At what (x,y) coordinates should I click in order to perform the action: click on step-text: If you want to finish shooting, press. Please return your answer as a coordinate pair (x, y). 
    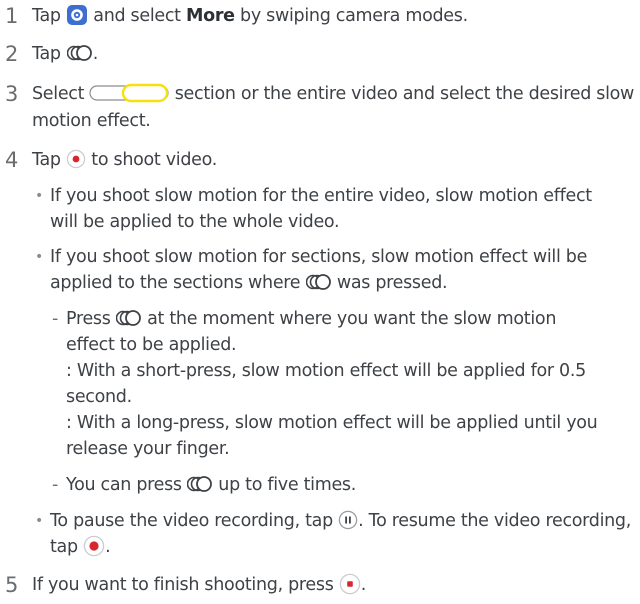
    Looking at the image, I should click on (183, 585).